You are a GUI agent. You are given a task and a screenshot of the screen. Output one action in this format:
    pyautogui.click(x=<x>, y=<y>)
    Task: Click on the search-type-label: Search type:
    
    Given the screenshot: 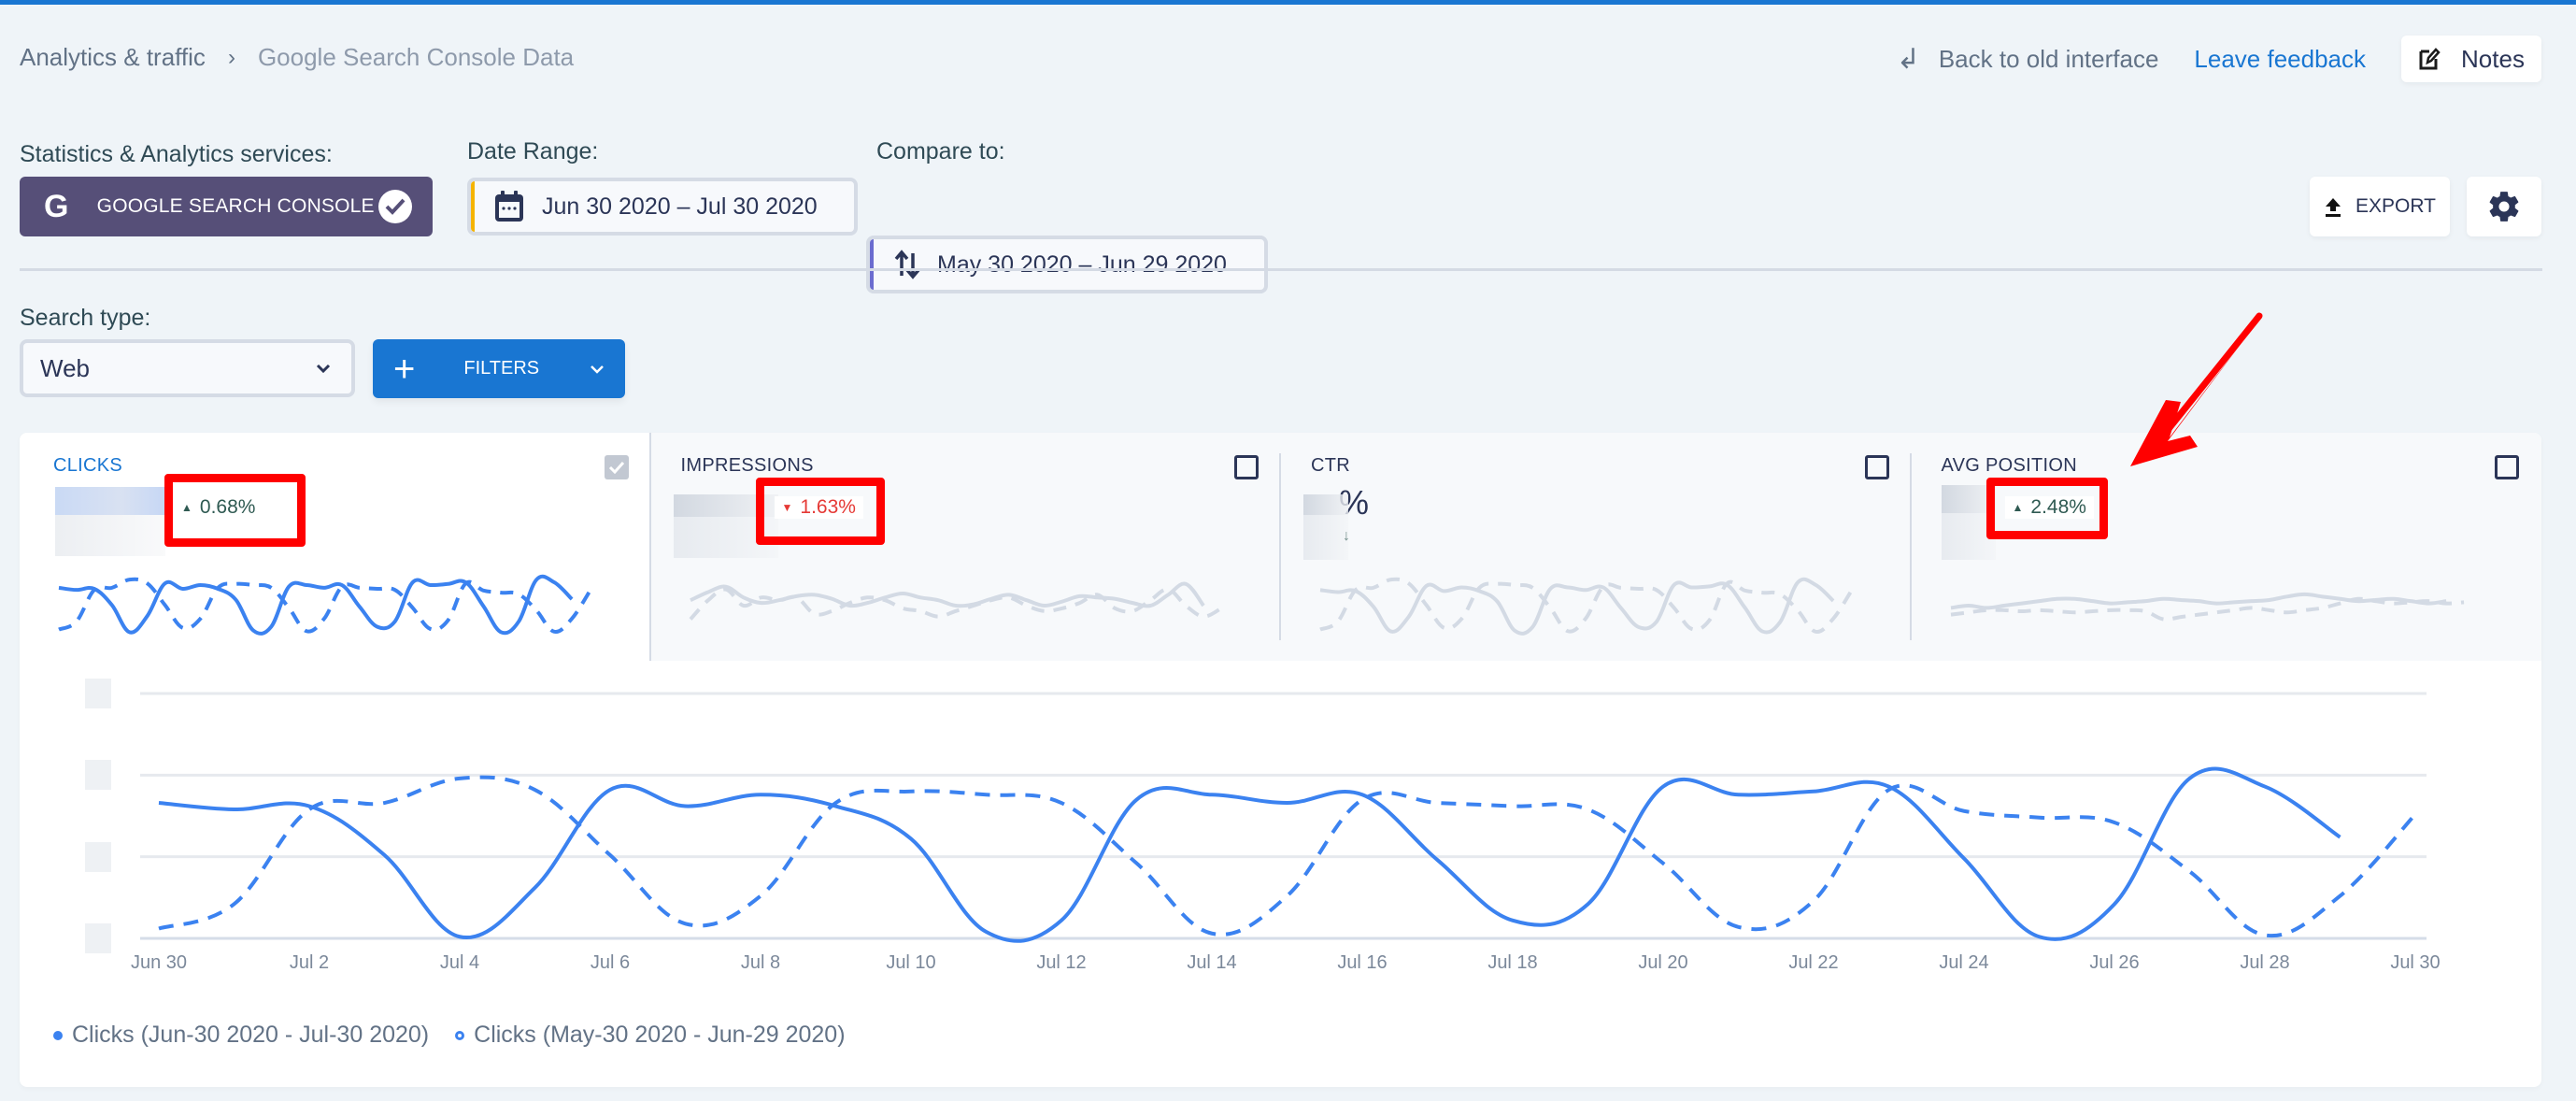 What is the action you would take?
    pyautogui.click(x=86, y=318)
    